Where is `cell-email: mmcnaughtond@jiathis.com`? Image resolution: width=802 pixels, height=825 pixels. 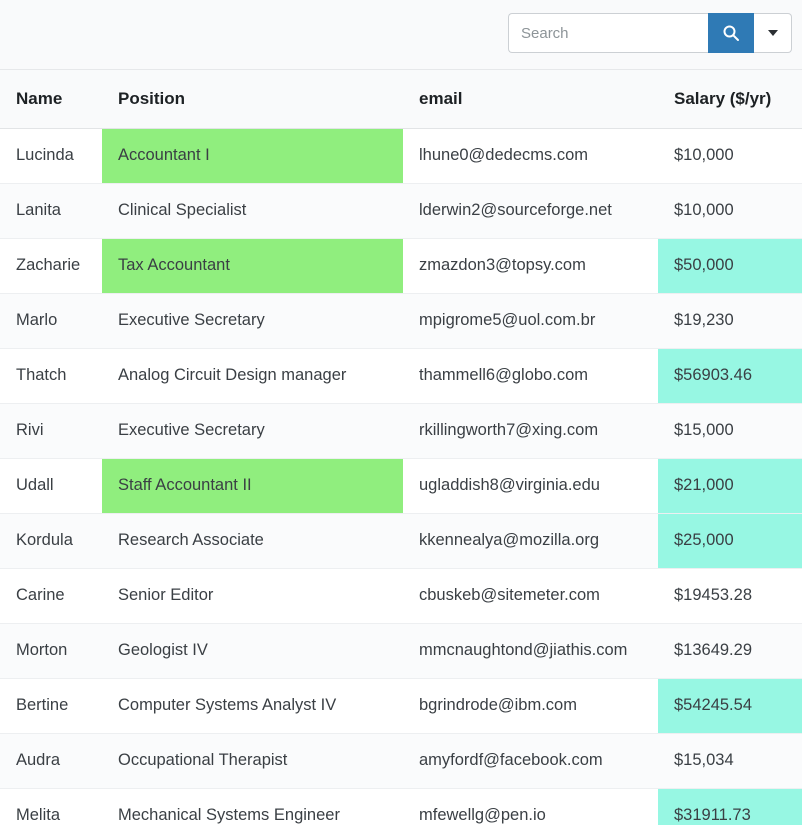 cell-email: mmcnaughtond@jiathis.com is located at coordinates (530, 651).